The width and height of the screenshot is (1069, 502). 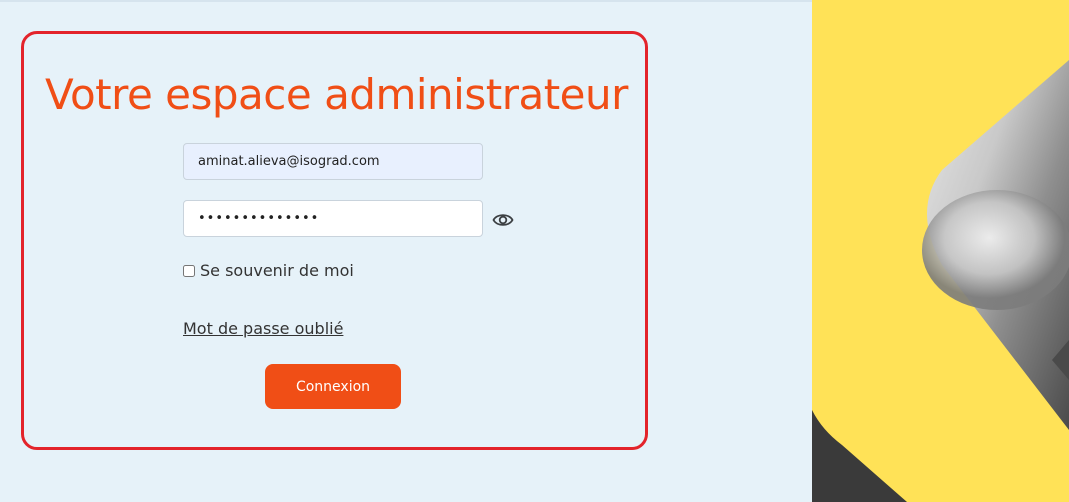 I want to click on forgot-password-link: Mot de passe oublié, so click(x=263, y=328).